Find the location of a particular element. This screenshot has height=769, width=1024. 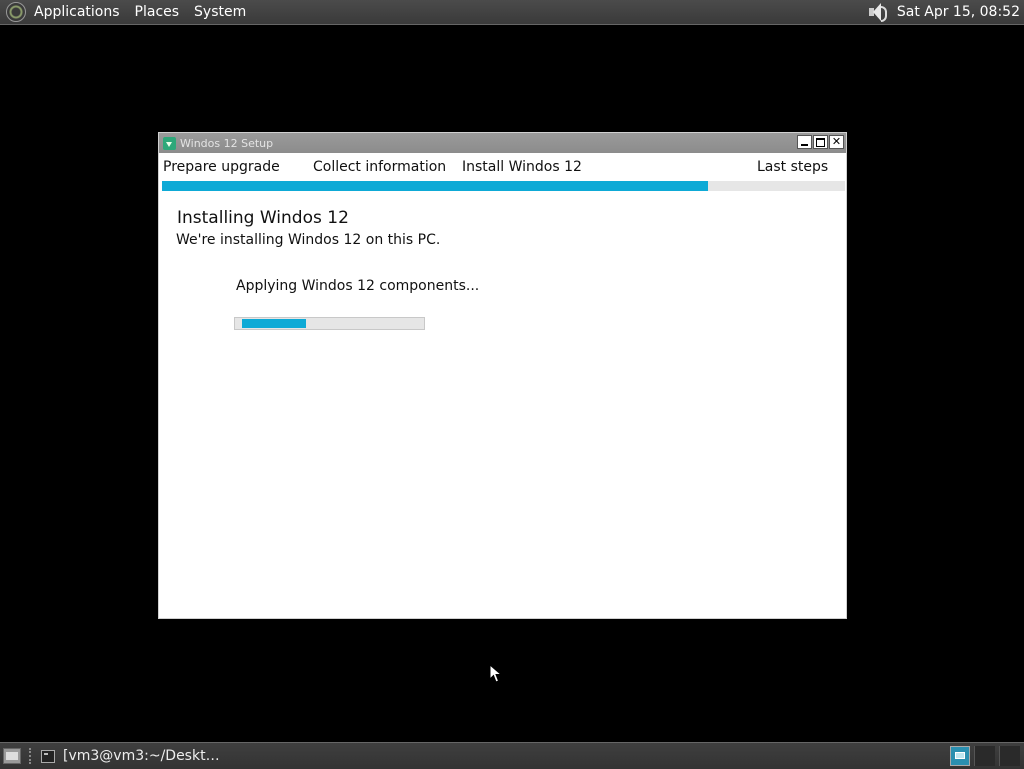

window-titlebar: Windos 12 Setup ✕ is located at coordinates (502, 143).